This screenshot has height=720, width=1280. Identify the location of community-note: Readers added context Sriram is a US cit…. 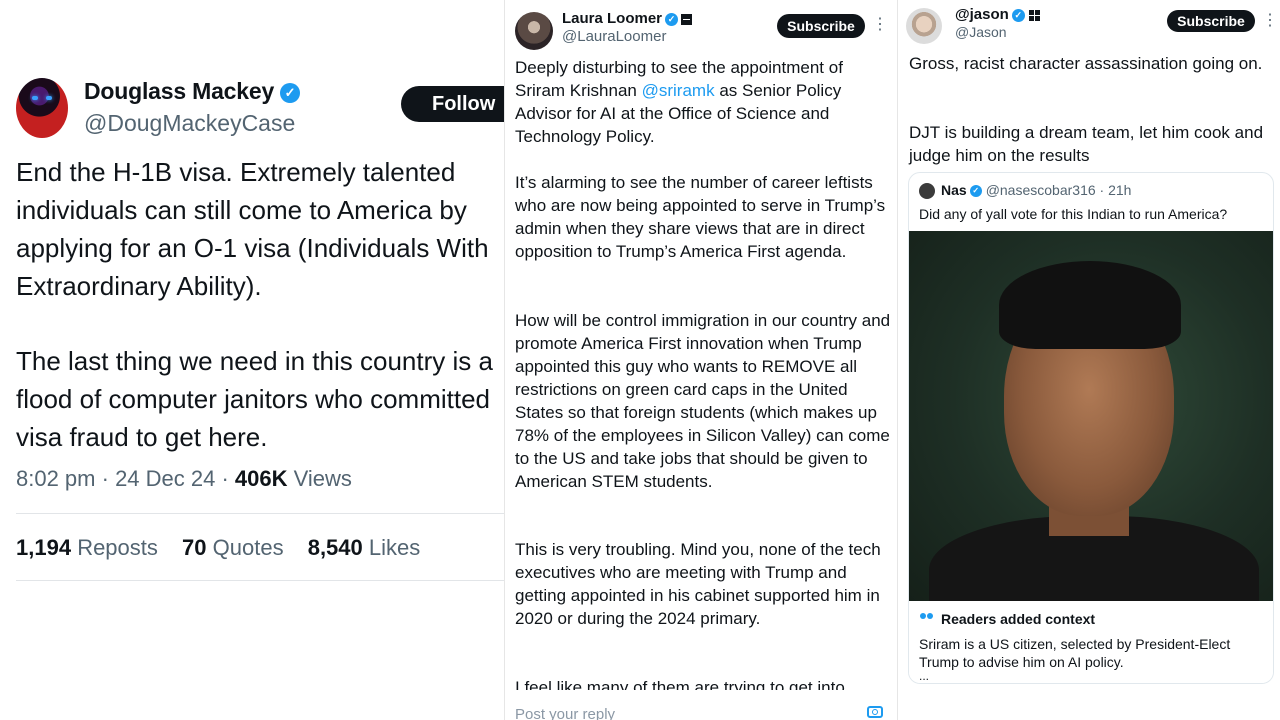
(1091, 642).